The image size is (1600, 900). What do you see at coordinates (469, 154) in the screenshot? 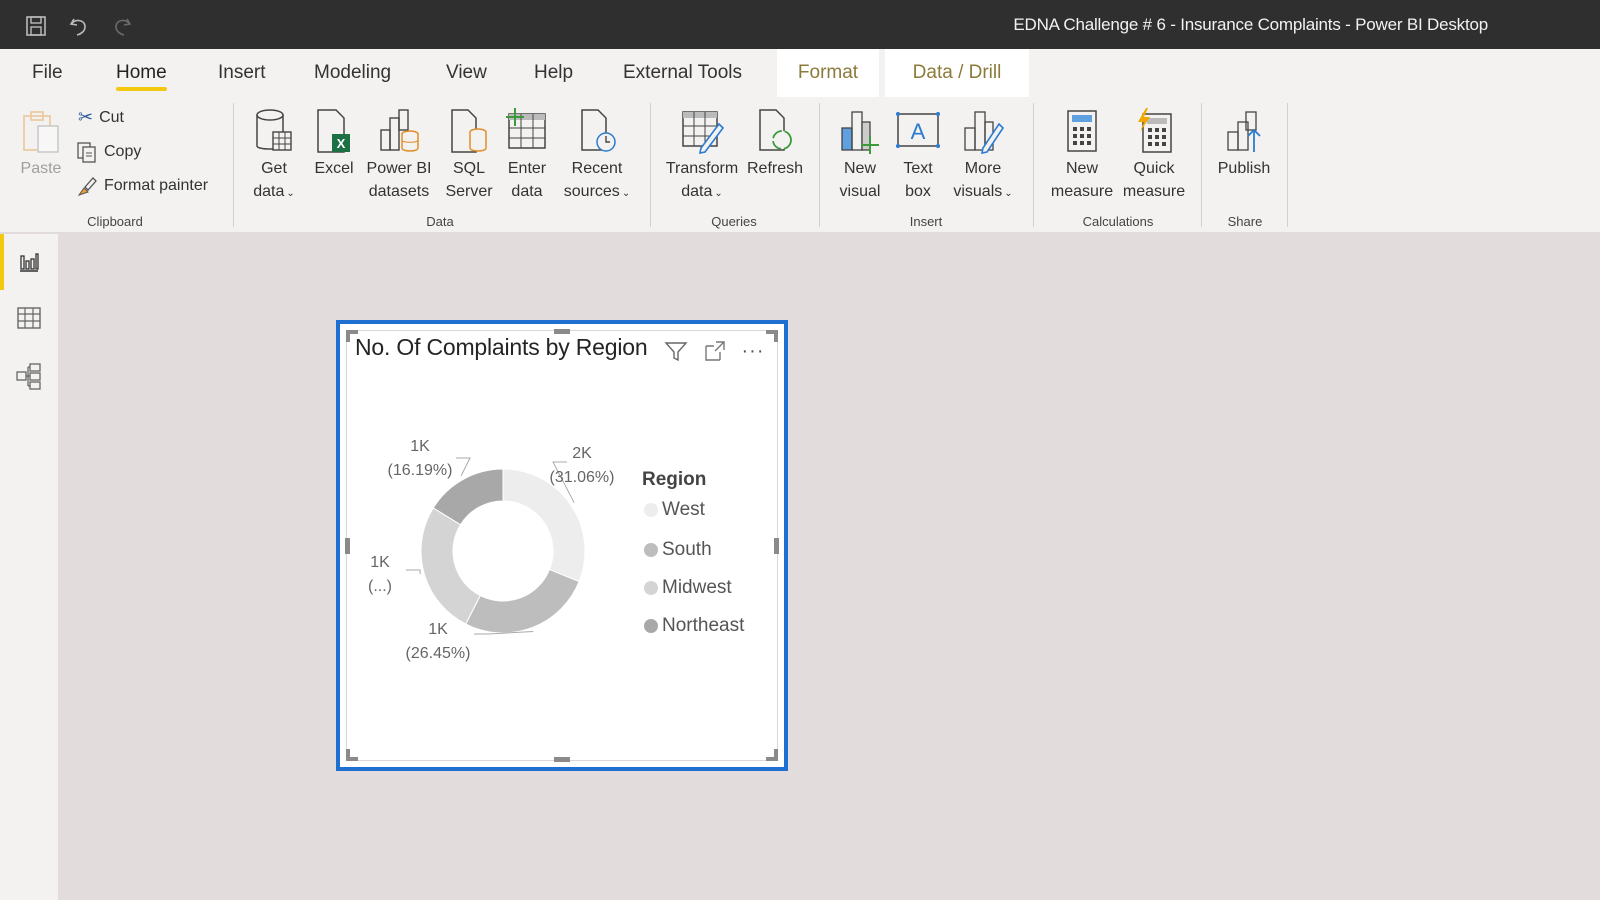
I see `sql-server-button: SQL Server` at bounding box center [469, 154].